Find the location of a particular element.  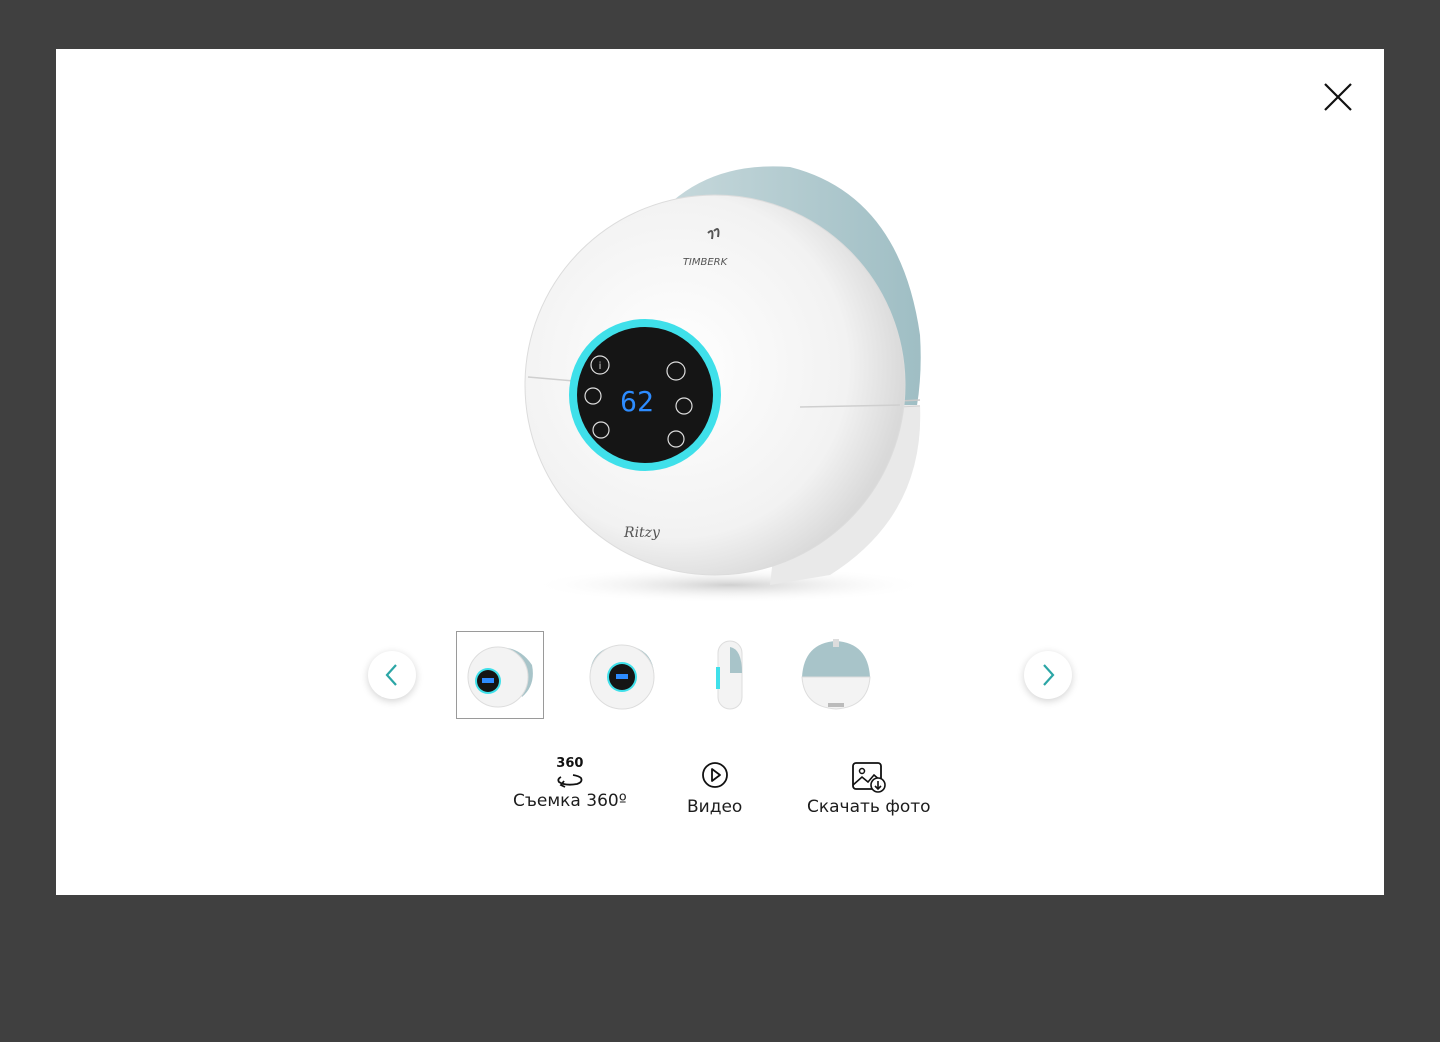

spin-360-label: Съемка 360º is located at coordinates (570, 801).